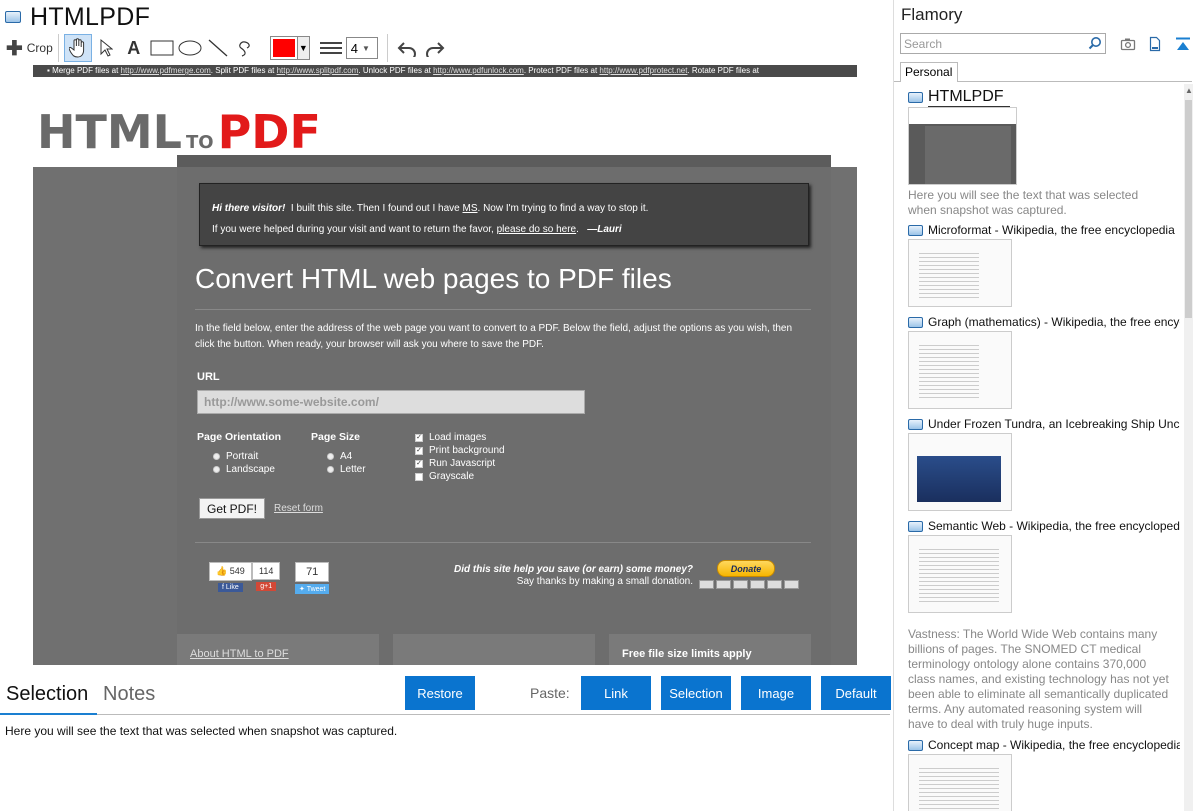 The height and width of the screenshot is (811, 1198). What do you see at coordinates (312, 578) in the screenshot?
I see `tweet: 71 ✦ Tweet` at bounding box center [312, 578].